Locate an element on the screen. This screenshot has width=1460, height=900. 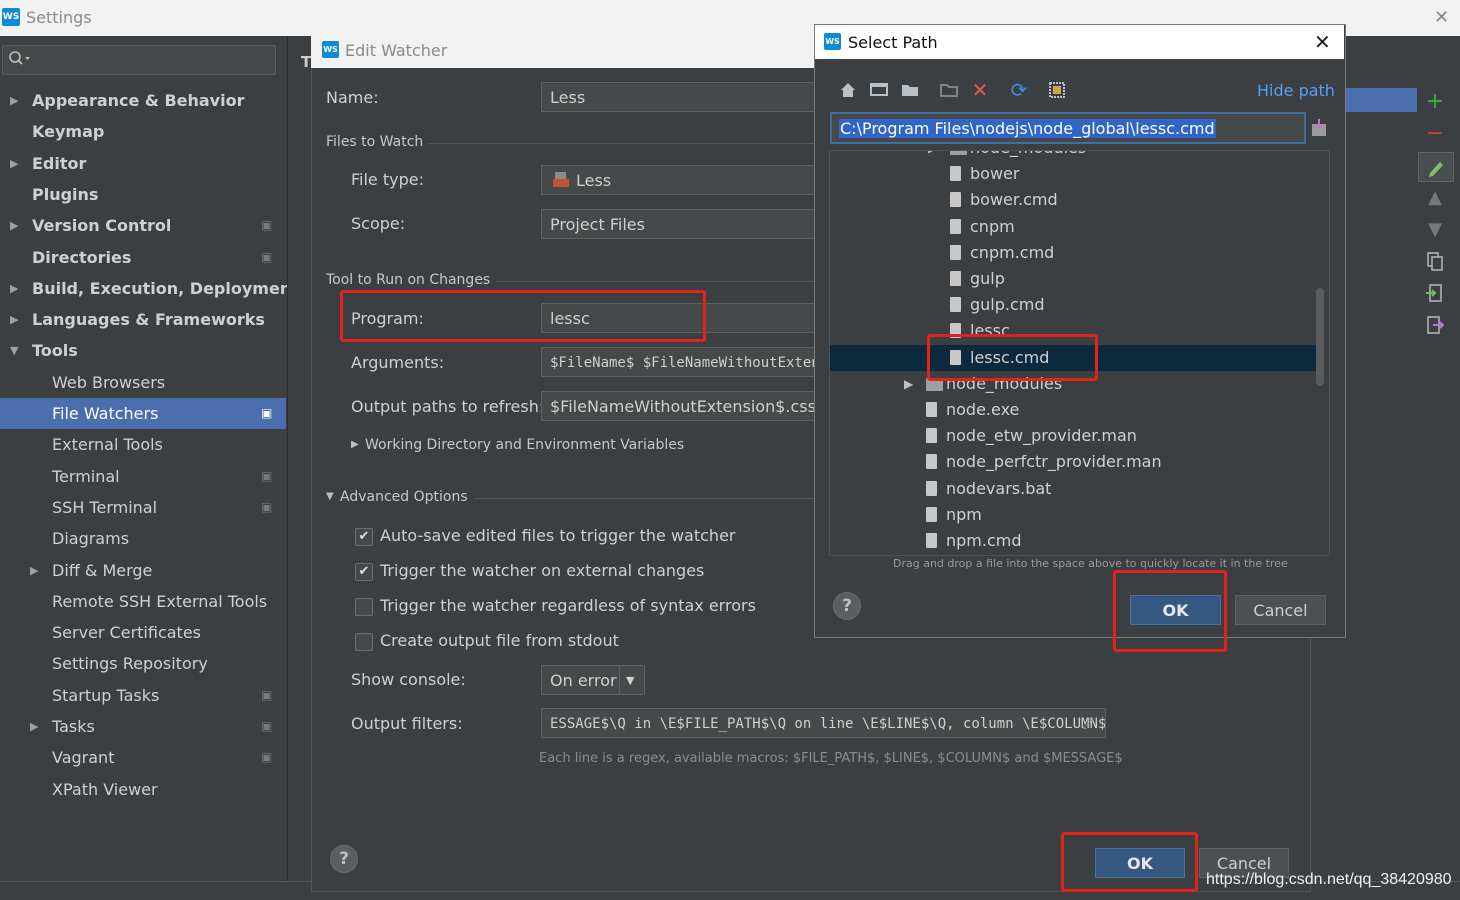
desktop-icon is located at coordinates (879, 90).